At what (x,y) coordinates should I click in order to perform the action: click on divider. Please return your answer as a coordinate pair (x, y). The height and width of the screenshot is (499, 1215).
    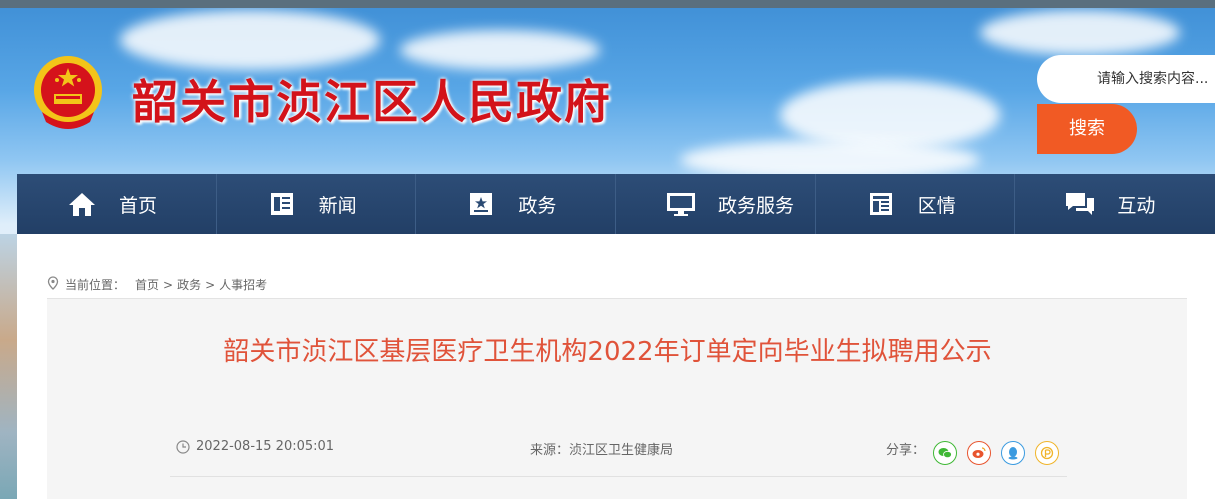
    Looking at the image, I should click on (618, 476).